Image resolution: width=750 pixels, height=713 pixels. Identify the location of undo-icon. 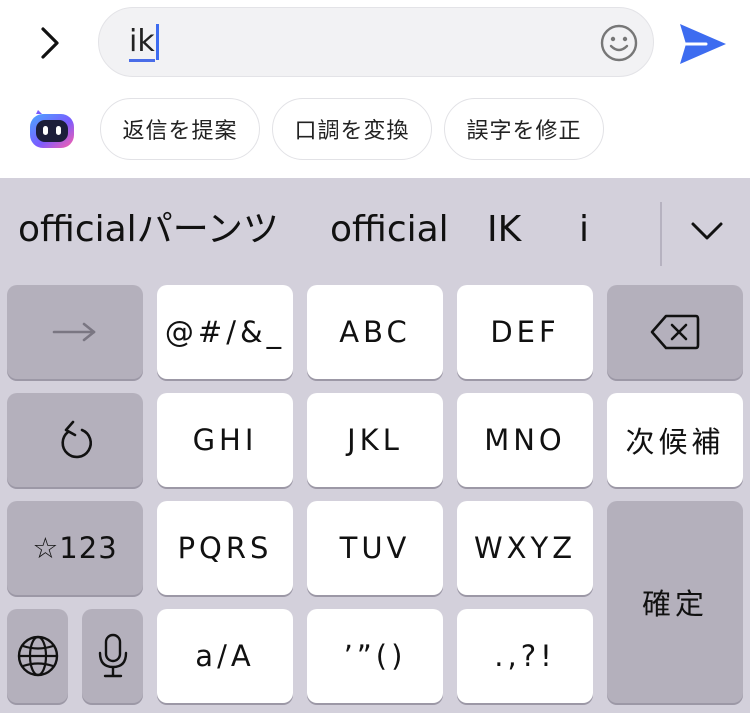
(76, 439).